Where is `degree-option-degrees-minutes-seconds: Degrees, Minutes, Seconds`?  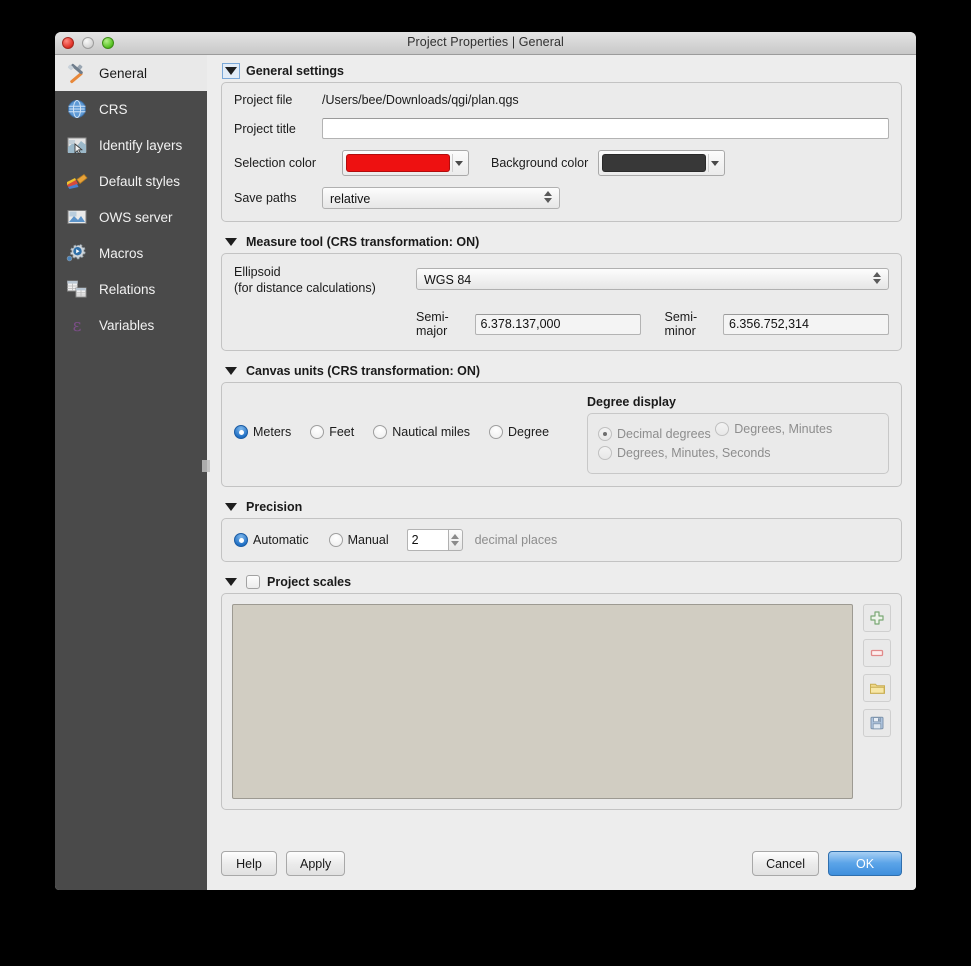
degree-option-degrees-minutes-seconds: Degrees, Minutes, Seconds is located at coordinates (684, 453).